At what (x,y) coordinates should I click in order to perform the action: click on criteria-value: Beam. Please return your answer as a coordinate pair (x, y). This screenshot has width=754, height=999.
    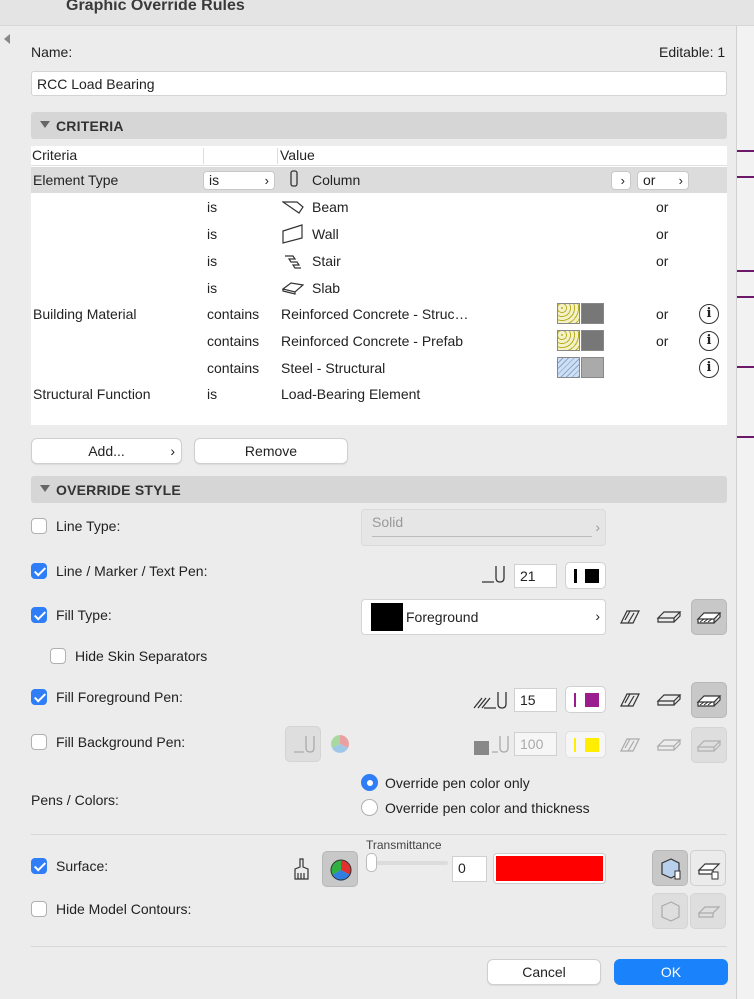
    Looking at the image, I should click on (330, 207).